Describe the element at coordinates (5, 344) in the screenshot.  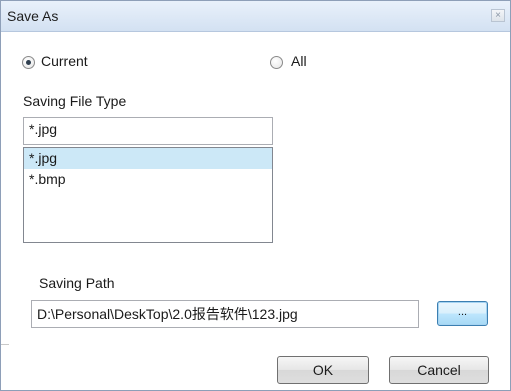
I see `divider` at that location.